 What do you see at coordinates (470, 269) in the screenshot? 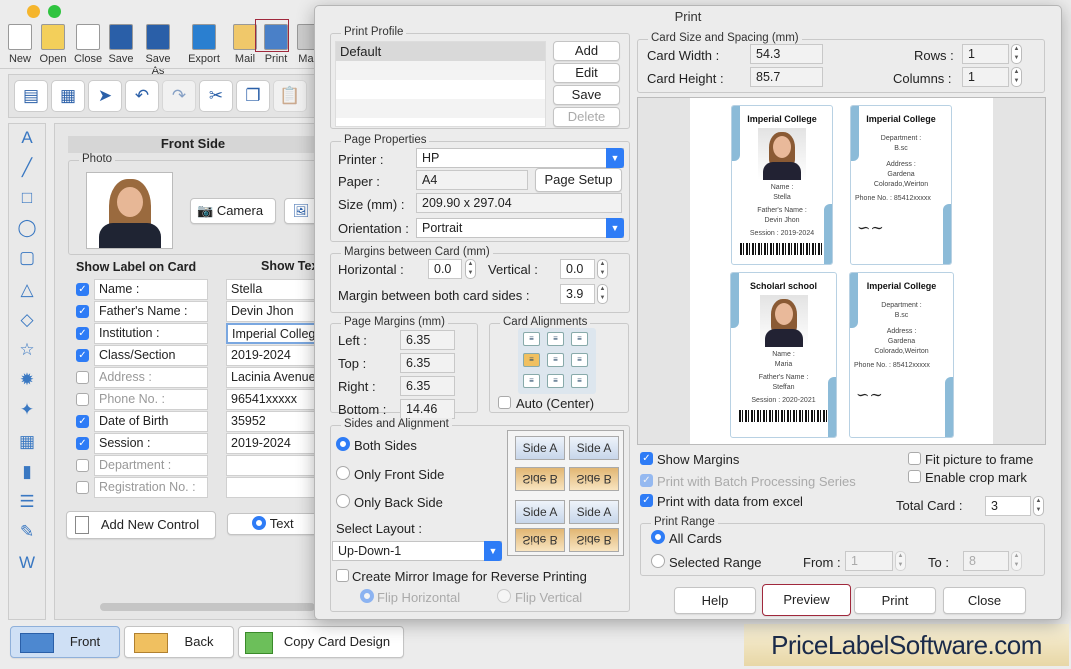
I see `horizontal-stepper: ▲ ▼` at bounding box center [470, 269].